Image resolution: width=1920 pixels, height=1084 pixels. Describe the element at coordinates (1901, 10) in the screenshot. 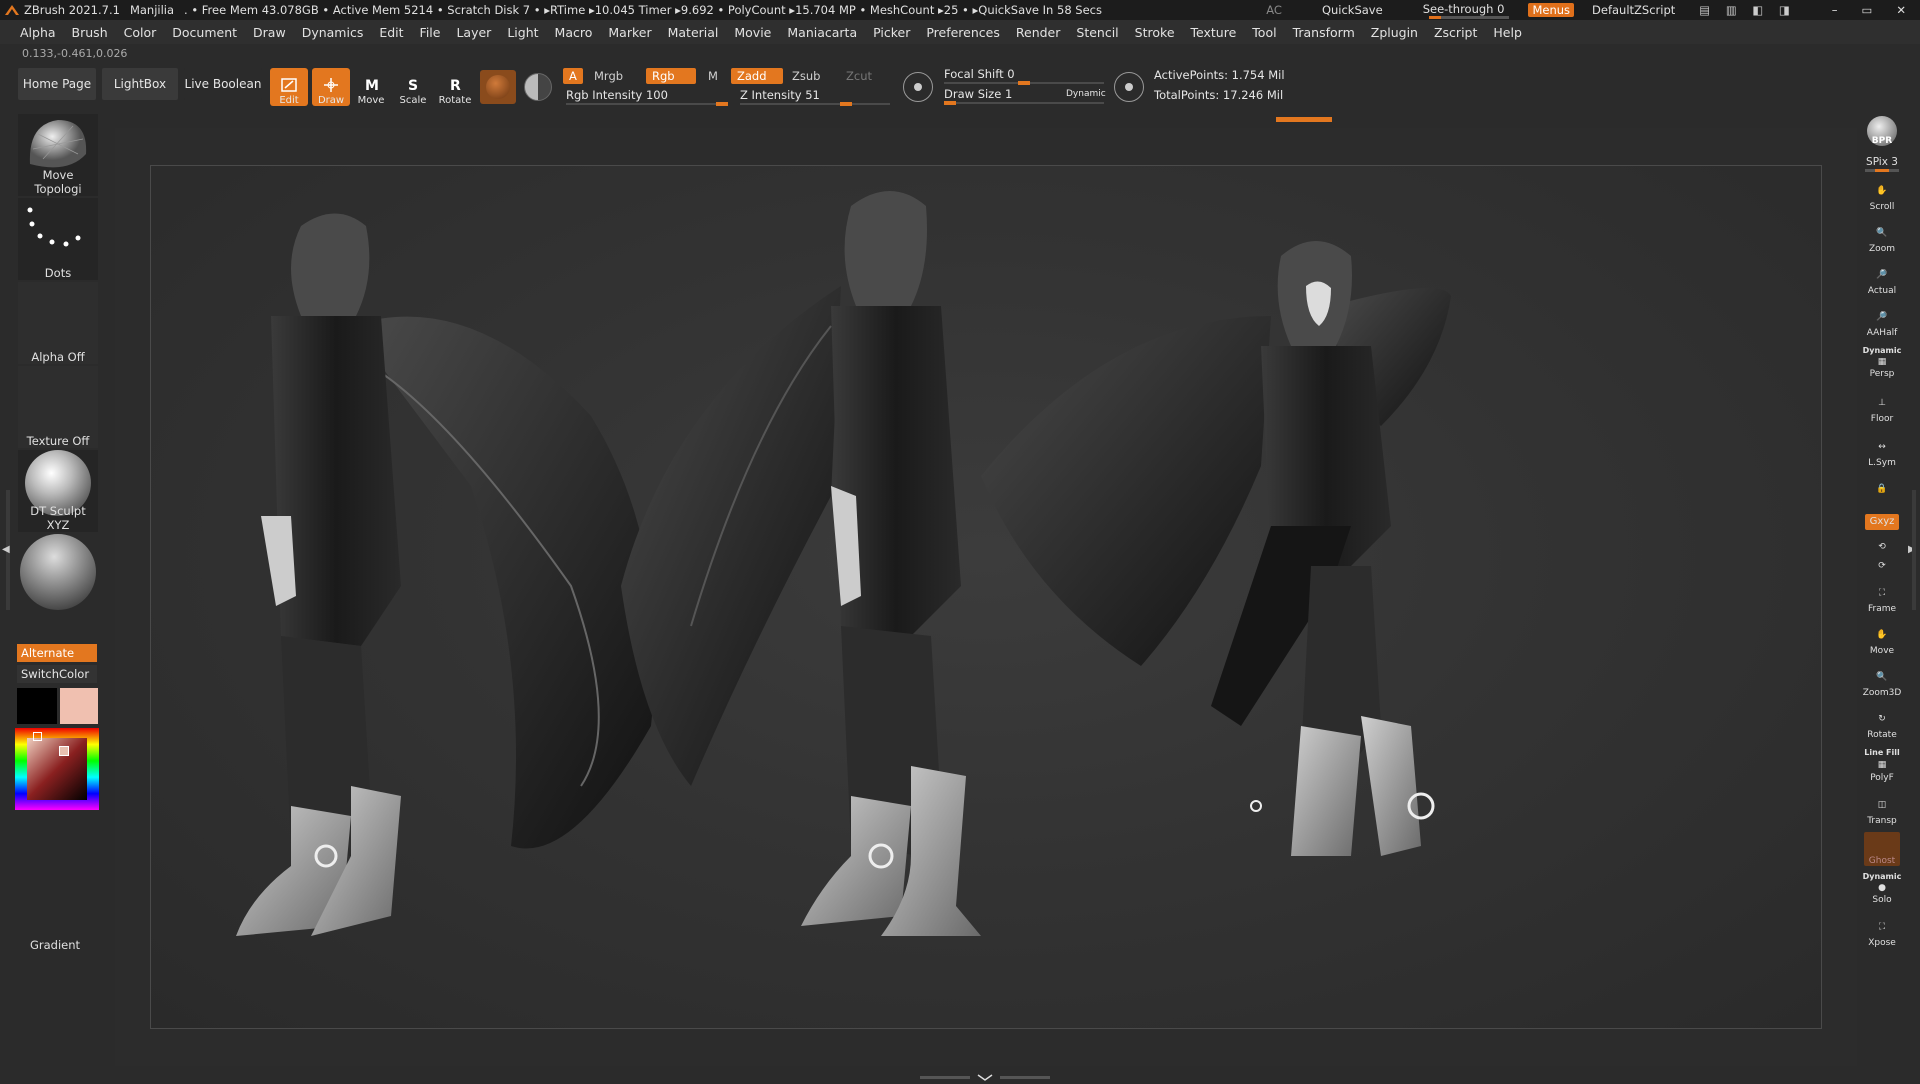

I see `close-icon: ✕` at that location.